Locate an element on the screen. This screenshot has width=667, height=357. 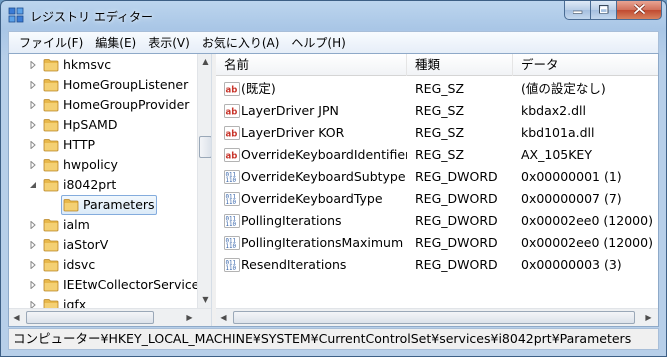
value-name: LayerDriver KOR is located at coordinates (293, 132).